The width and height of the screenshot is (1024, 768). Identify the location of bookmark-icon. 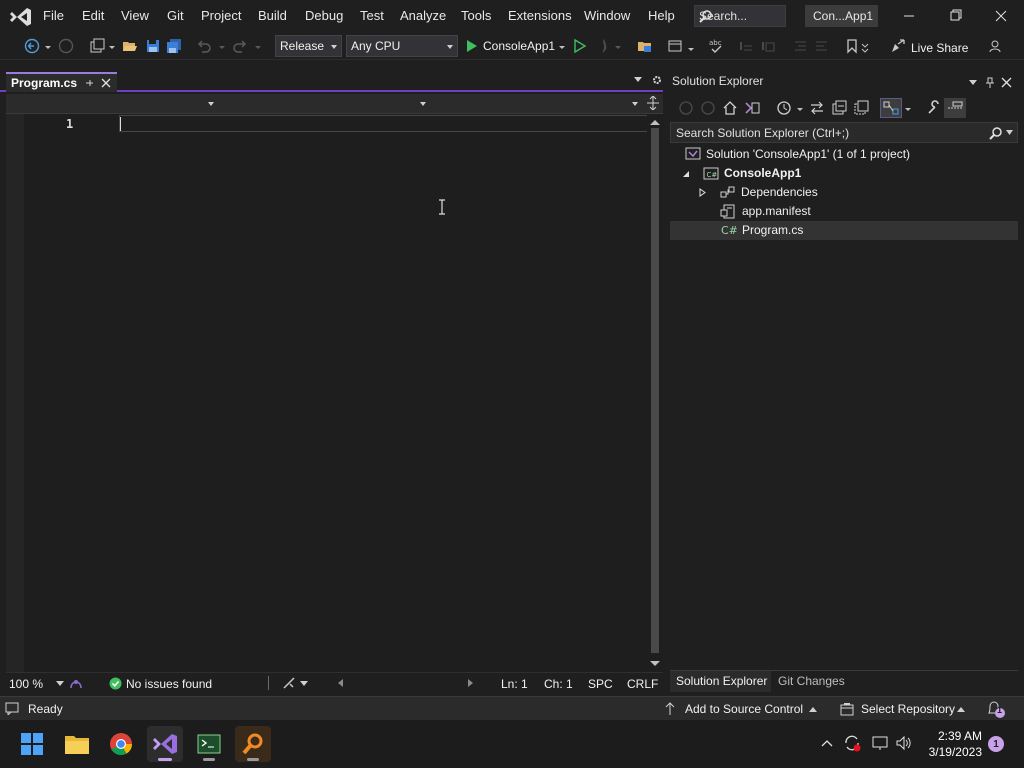
(852, 46).